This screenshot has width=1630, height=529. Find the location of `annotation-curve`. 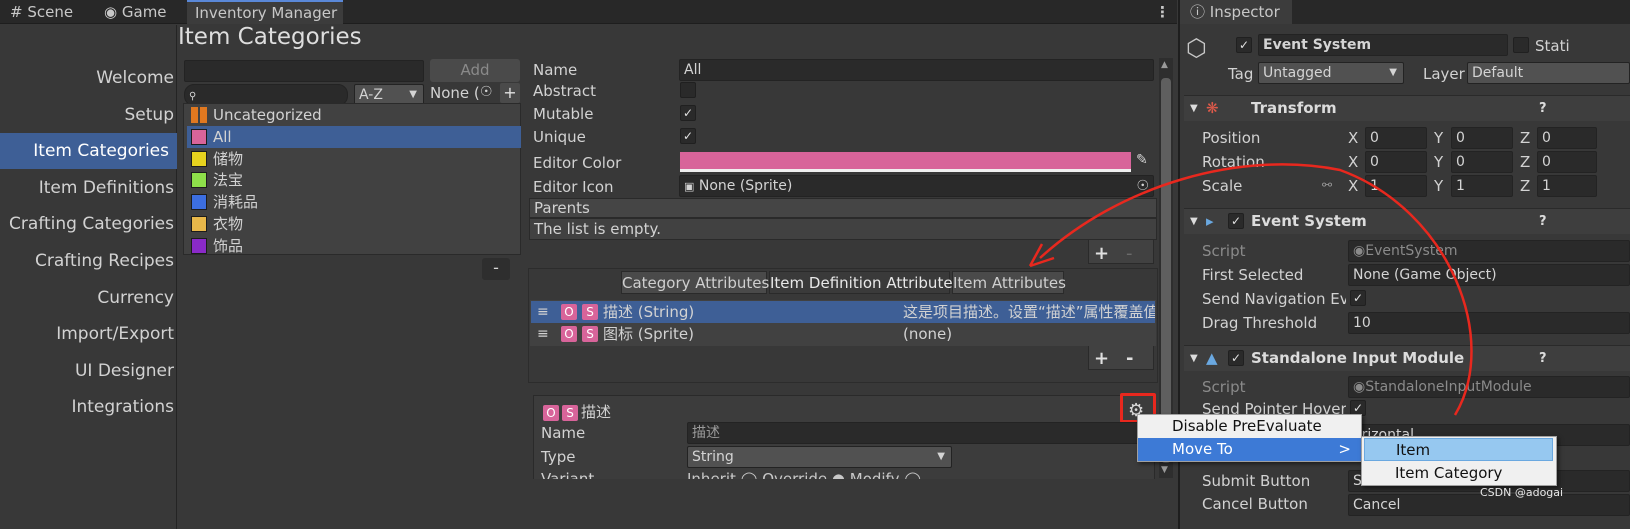

annotation-curve is located at coordinates (1256, 289).